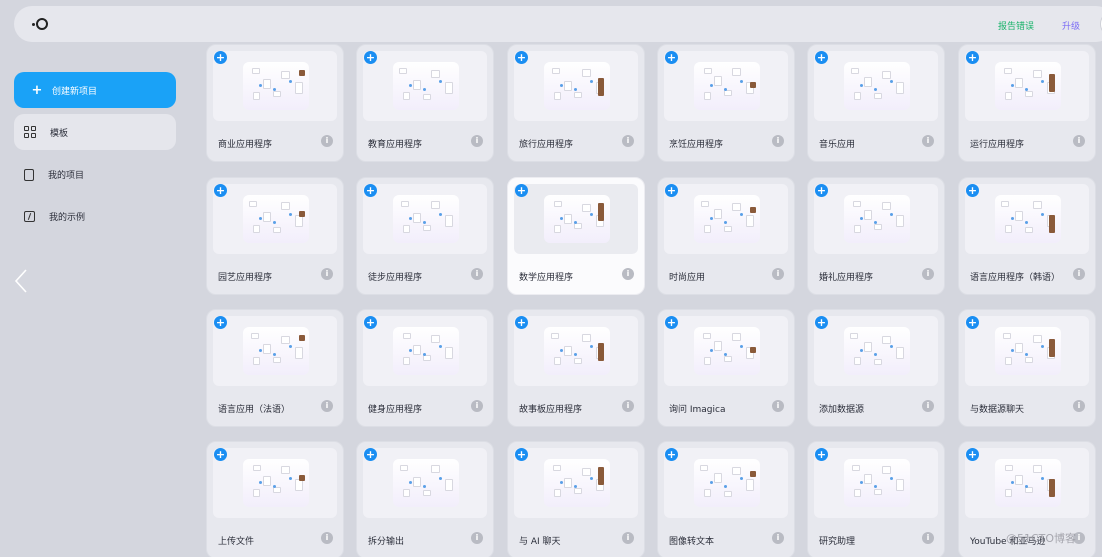 The width and height of the screenshot is (1102, 557). Describe the element at coordinates (1027, 483) in the screenshot. I see `template-thumbnail` at that location.